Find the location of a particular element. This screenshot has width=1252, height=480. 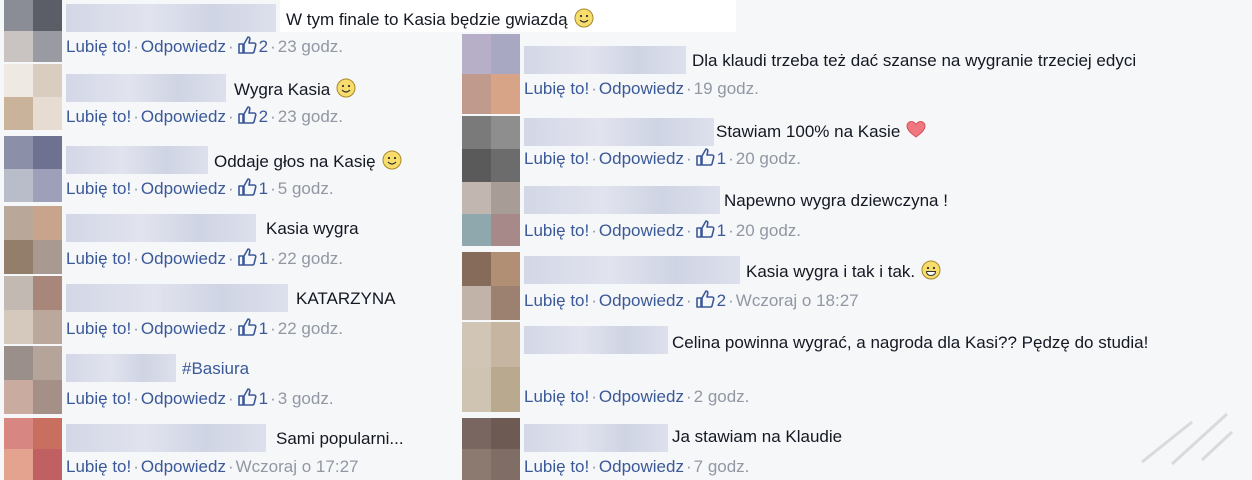

comment-text-content: Napewno wygra dziewczyna ! is located at coordinates (836, 200).